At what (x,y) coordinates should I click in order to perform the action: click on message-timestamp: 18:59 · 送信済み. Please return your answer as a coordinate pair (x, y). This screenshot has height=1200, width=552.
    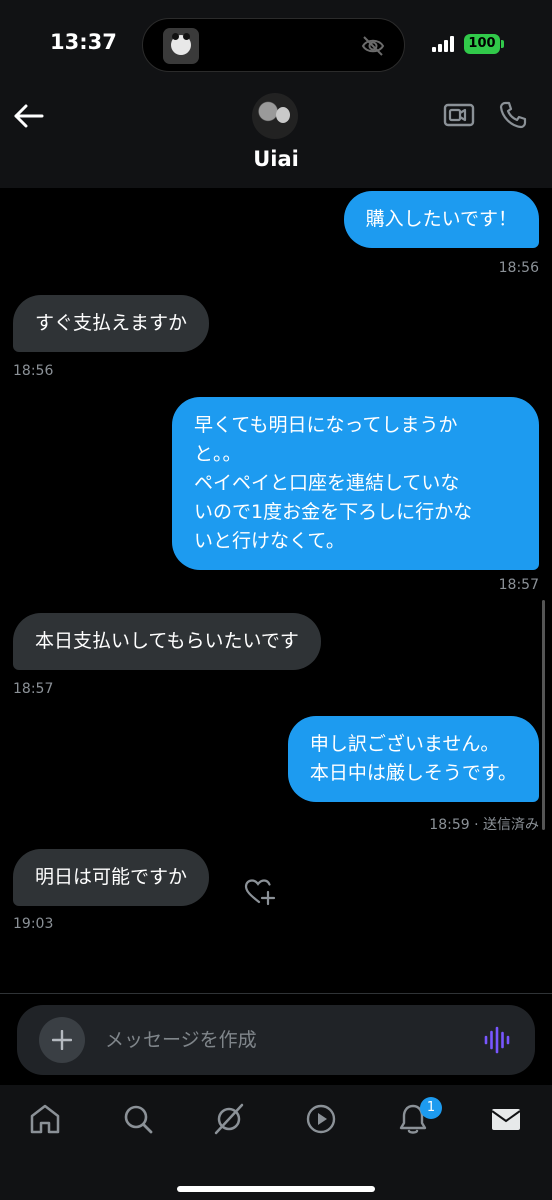
    Looking at the image, I should click on (484, 825).